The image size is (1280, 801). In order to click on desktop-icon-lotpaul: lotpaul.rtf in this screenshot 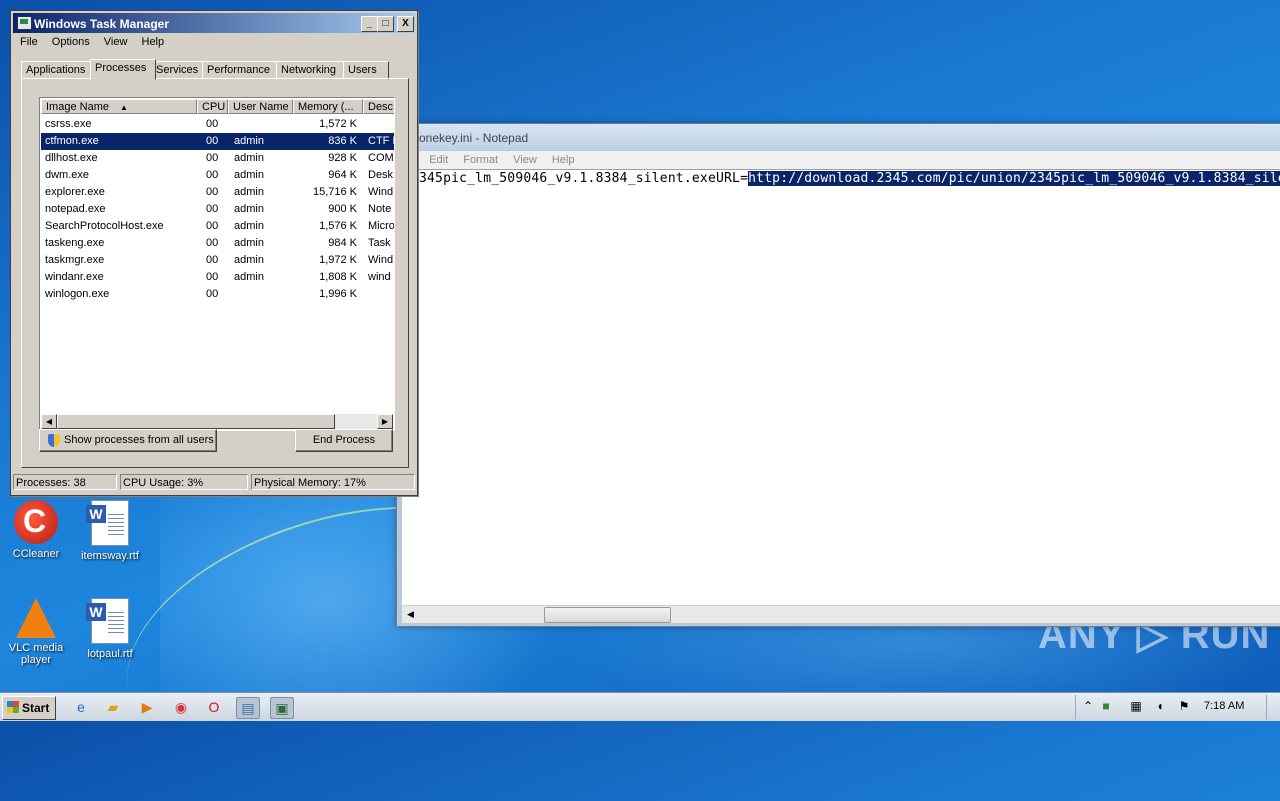, I will do `click(110, 629)`.